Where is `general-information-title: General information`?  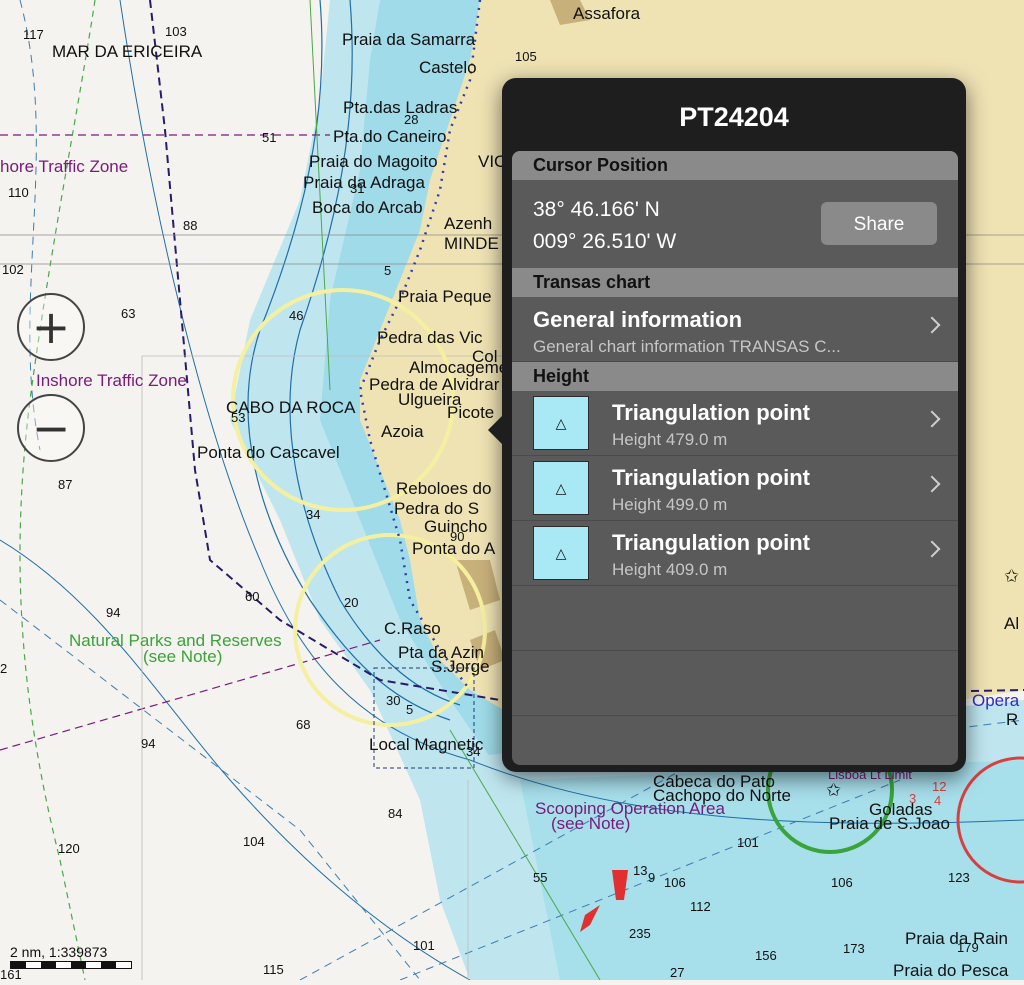 general-information-title: General information is located at coordinates (638, 319).